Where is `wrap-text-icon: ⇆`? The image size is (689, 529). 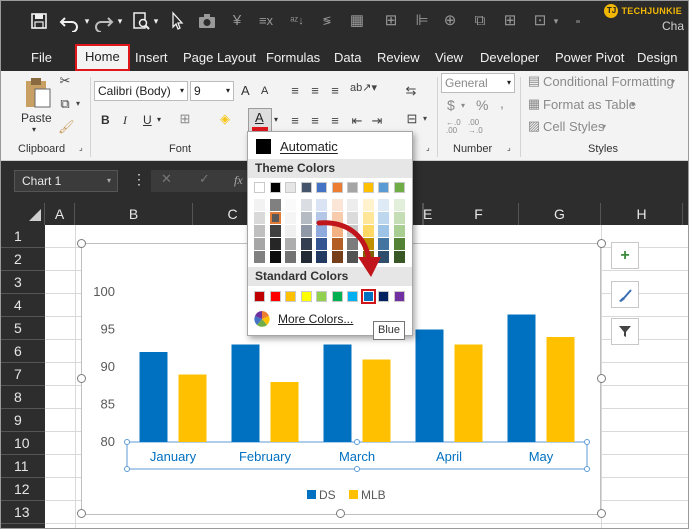
wrap-text-icon: ⇆ is located at coordinates (411, 91).